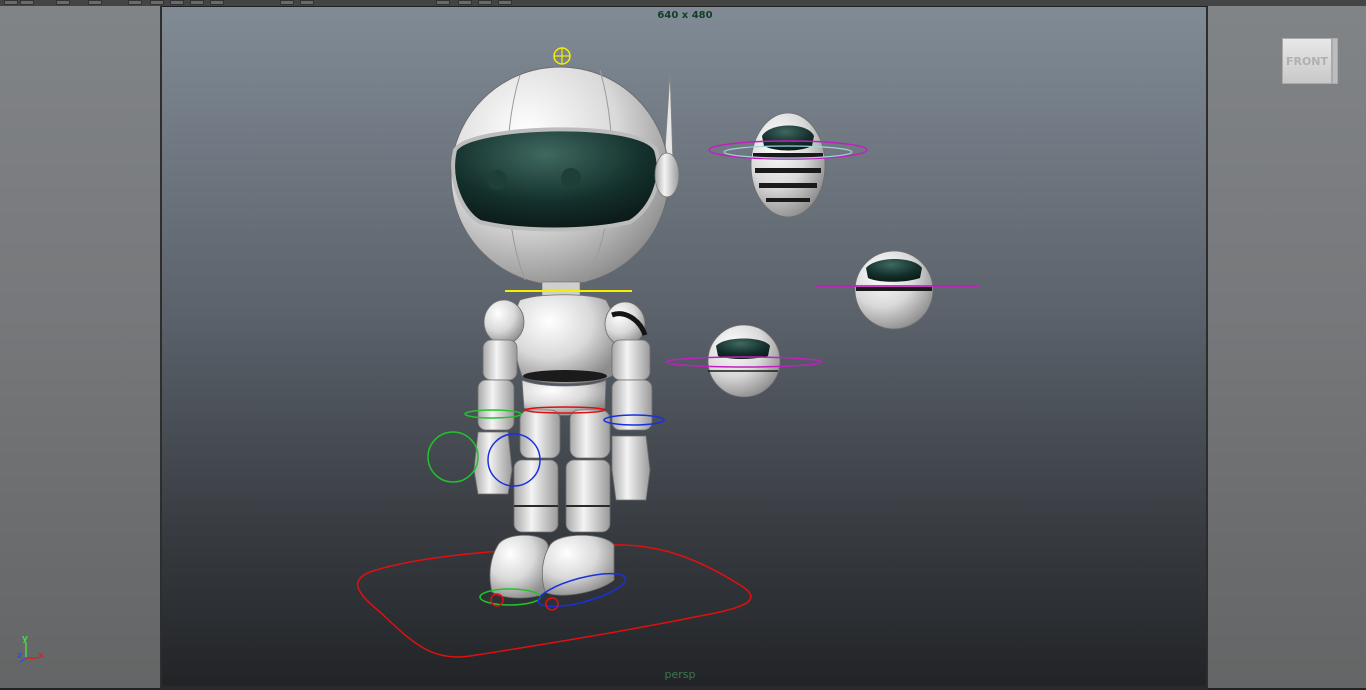 The height and width of the screenshot is (690, 1366). I want to click on resolution-gate-mask-right, so click(1286, 347).